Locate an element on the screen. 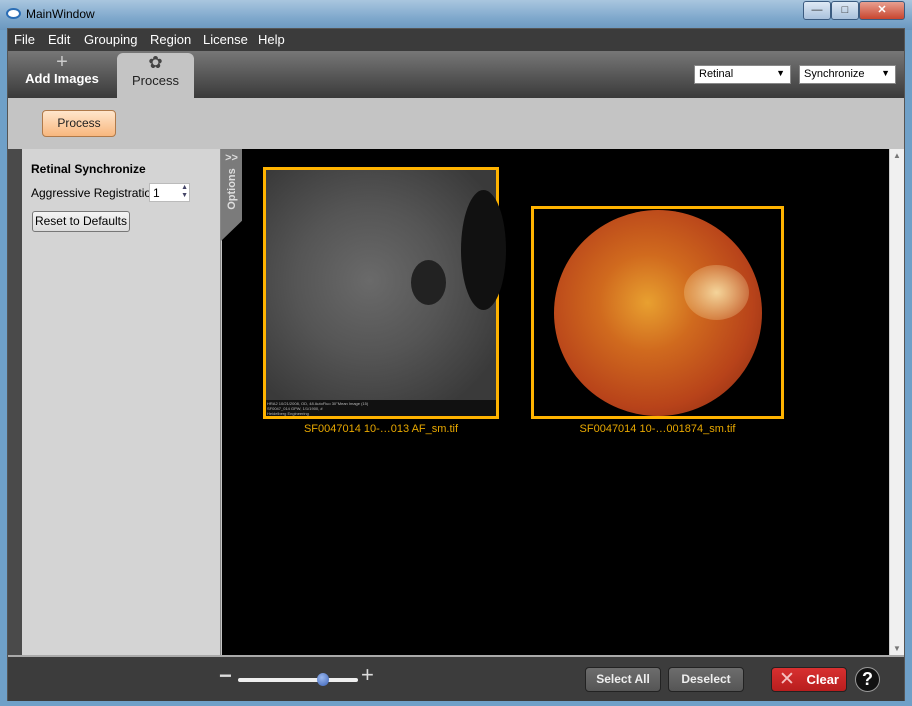  menu-file: File is located at coordinates (24, 39).